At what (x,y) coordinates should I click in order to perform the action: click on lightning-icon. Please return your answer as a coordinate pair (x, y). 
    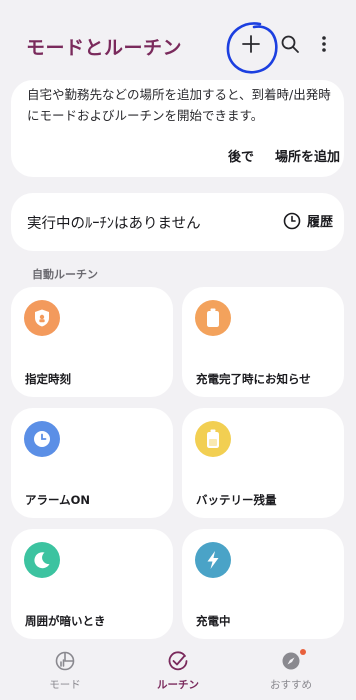
    Looking at the image, I should click on (213, 560).